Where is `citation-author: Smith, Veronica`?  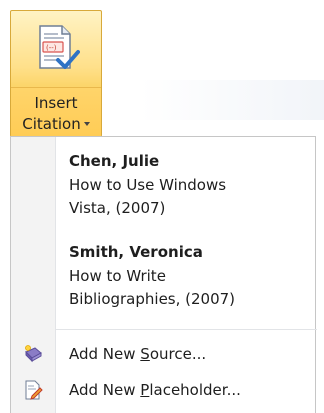 citation-author: Smith, Veronica is located at coordinates (136, 252).